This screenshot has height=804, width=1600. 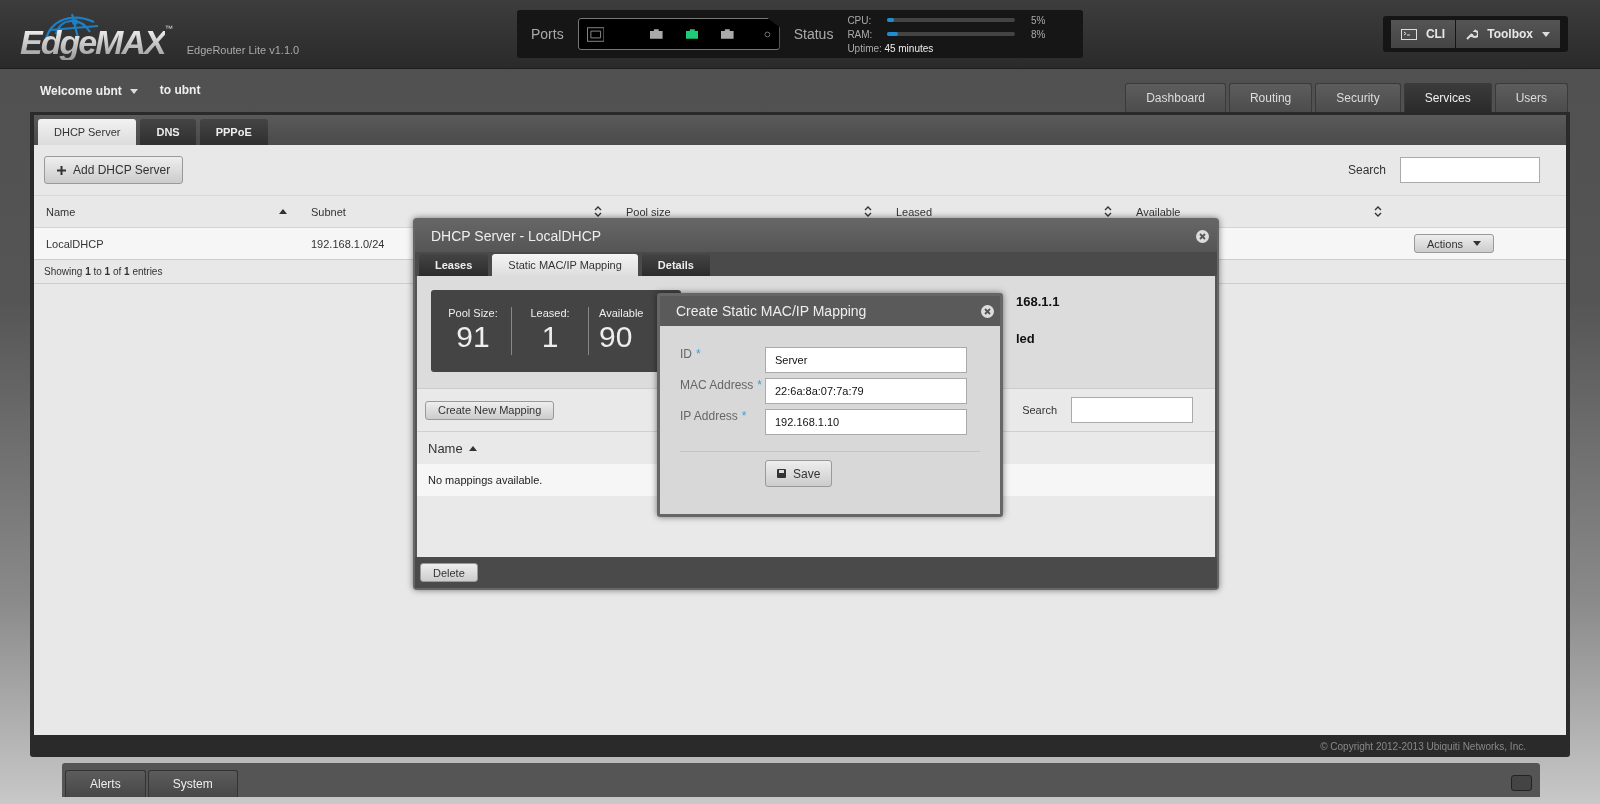 What do you see at coordinates (709, 416) in the screenshot?
I see `field-label: IP Address` at bounding box center [709, 416].